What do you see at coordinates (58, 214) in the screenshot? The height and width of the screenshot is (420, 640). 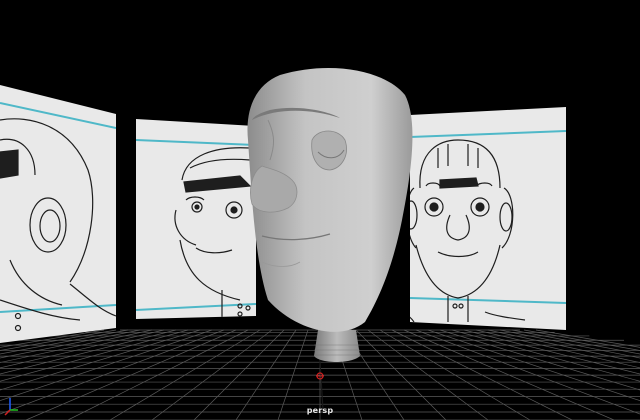 I see `image-plane-side-view` at bounding box center [58, 214].